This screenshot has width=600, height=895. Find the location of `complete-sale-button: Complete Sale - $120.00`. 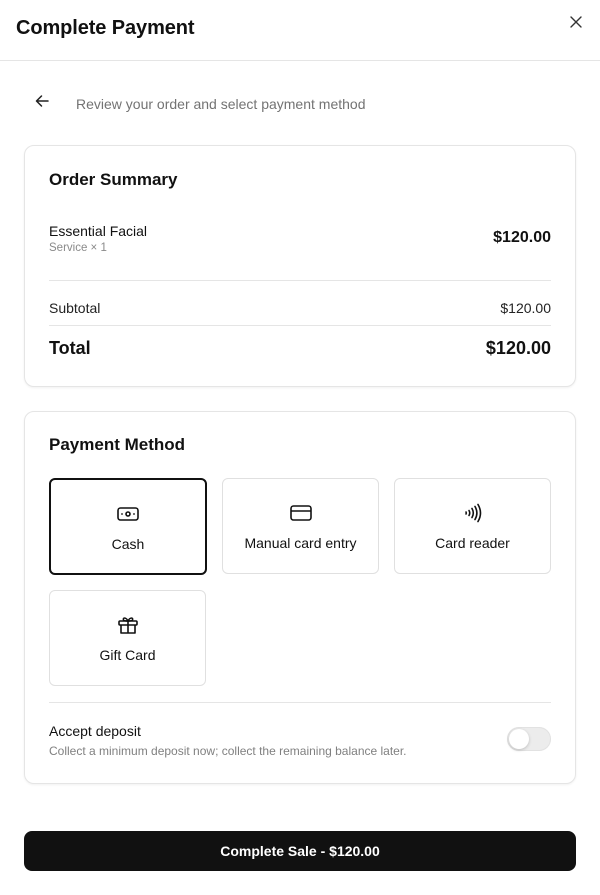

complete-sale-button: Complete Sale - $120.00 is located at coordinates (300, 851).